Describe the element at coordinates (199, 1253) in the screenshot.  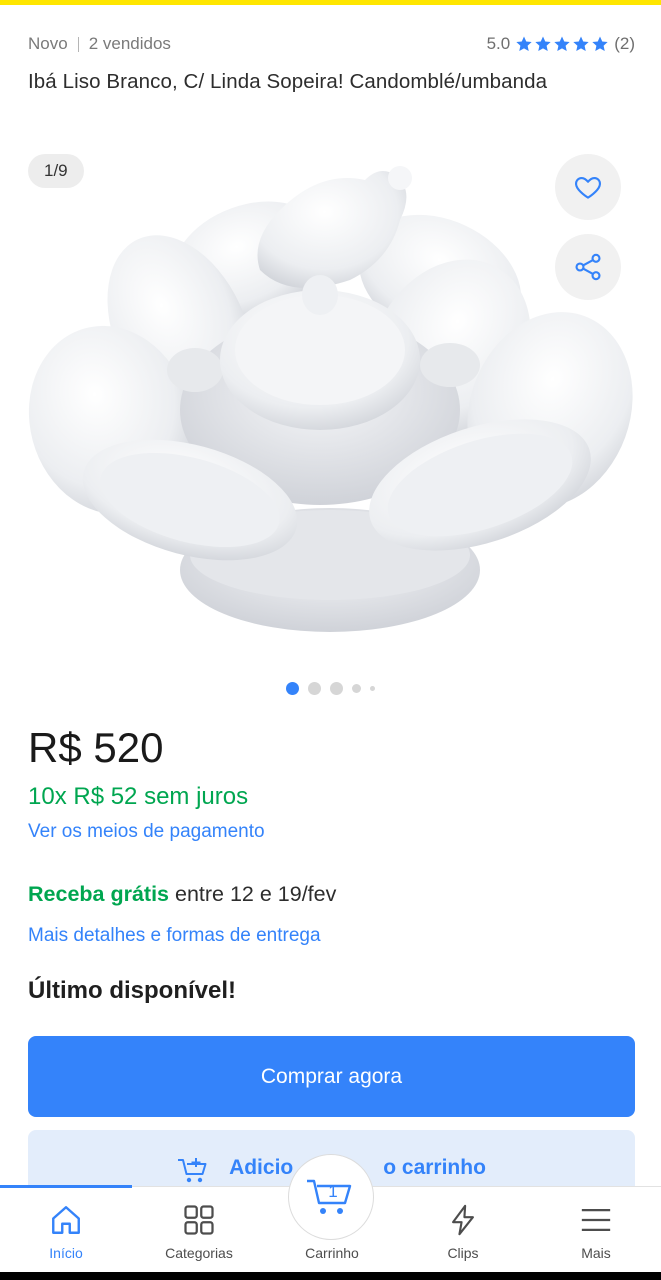
I see `nav-label-categorias: Categorias` at that location.